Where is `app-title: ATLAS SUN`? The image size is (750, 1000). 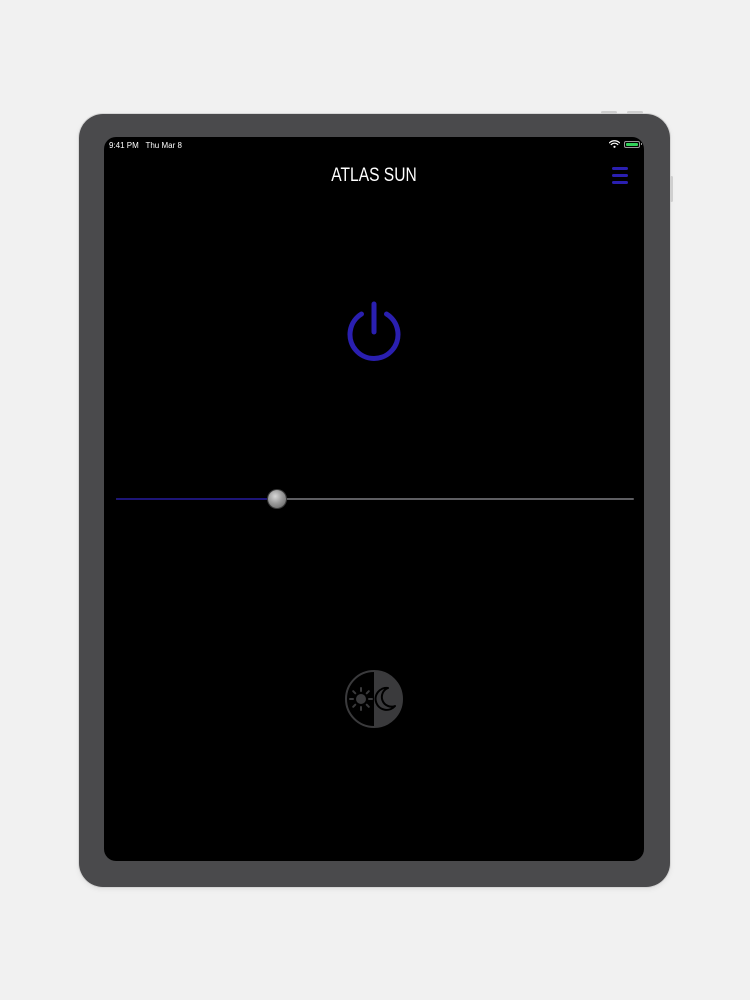 app-title: ATLAS SUN is located at coordinates (374, 175).